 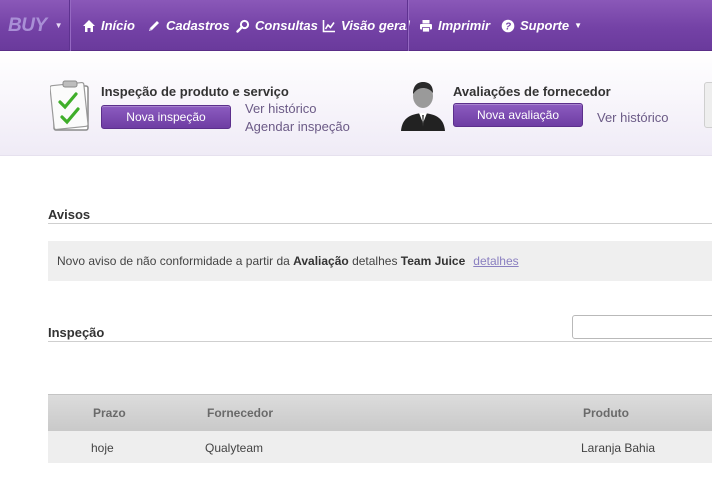 I want to click on pencil-icon, so click(x=154, y=26).